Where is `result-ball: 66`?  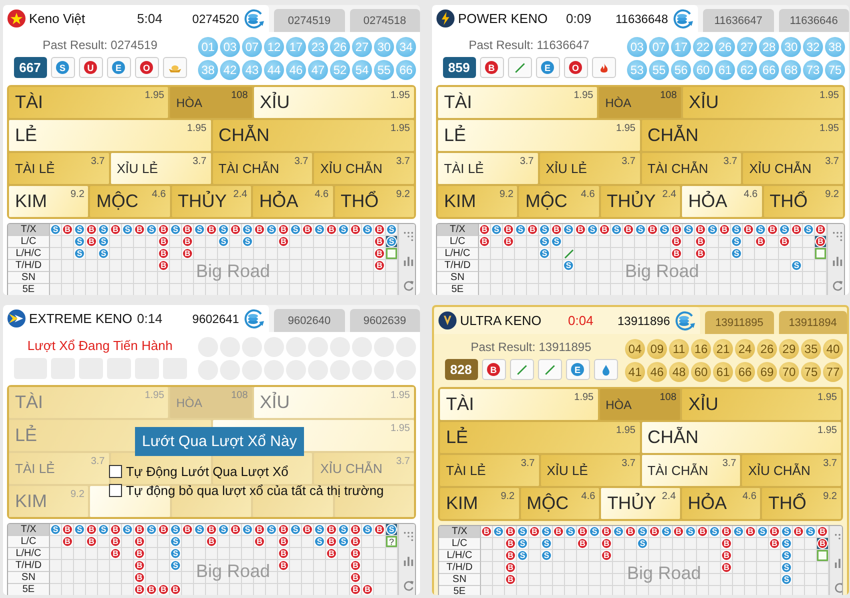 result-ball: 66 is located at coordinates (406, 70).